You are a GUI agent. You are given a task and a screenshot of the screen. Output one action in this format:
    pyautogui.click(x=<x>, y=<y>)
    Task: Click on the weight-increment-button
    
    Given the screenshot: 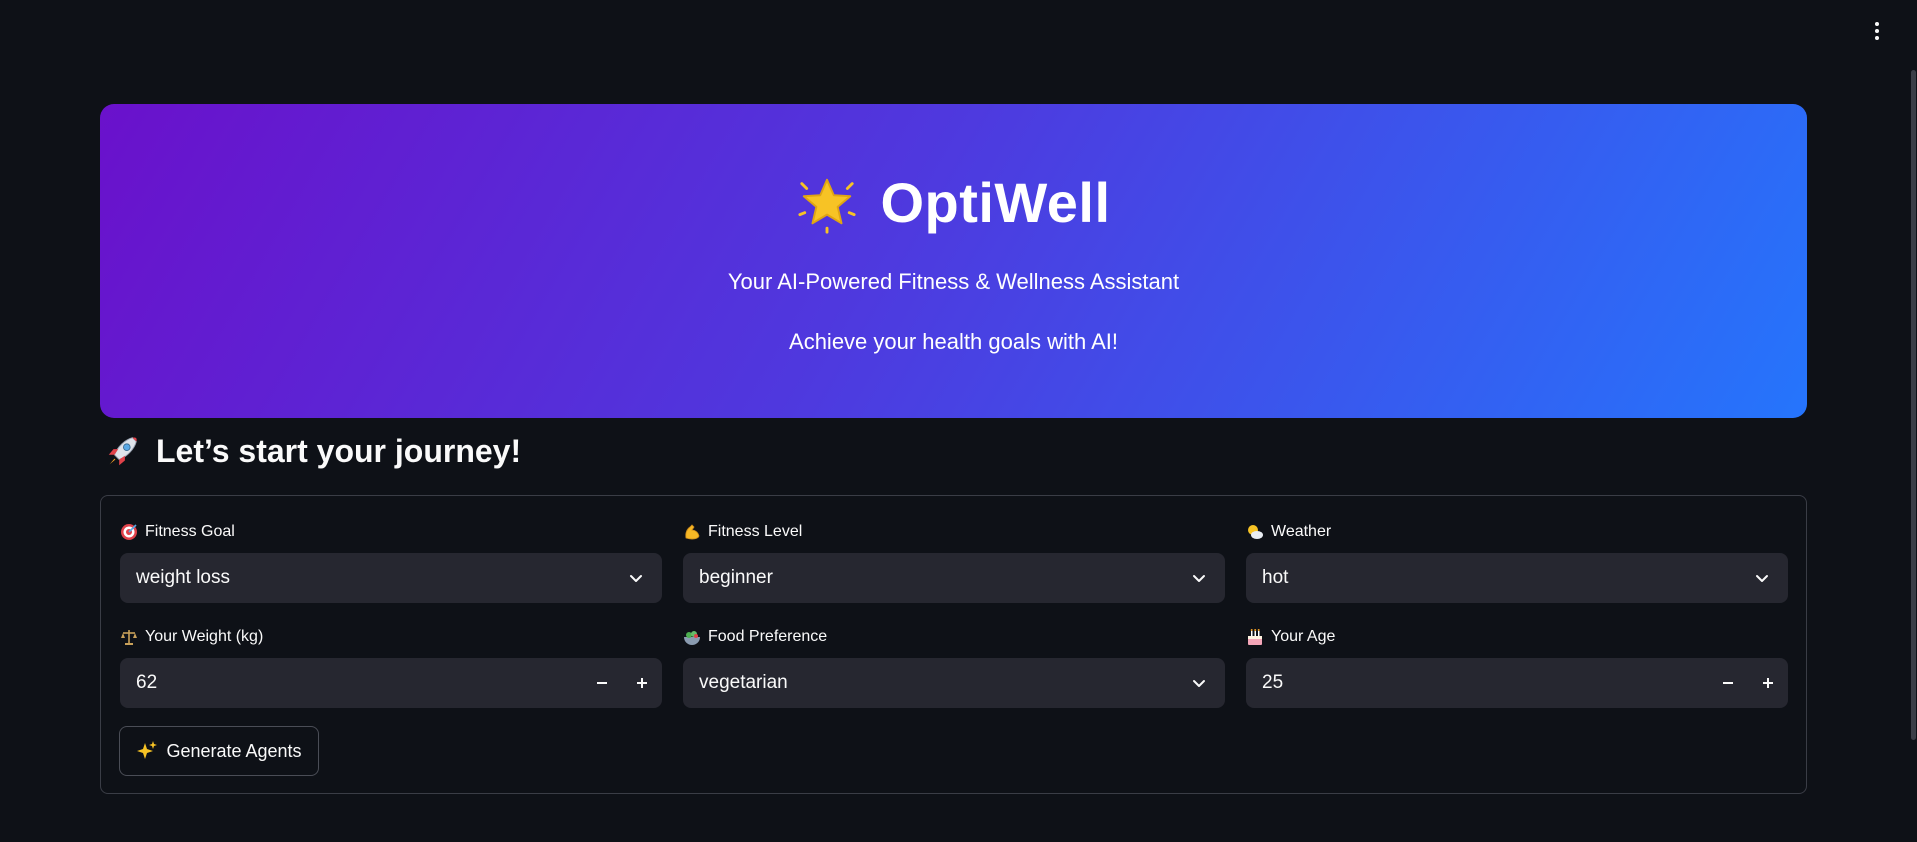 What is the action you would take?
    pyautogui.click(x=642, y=683)
    